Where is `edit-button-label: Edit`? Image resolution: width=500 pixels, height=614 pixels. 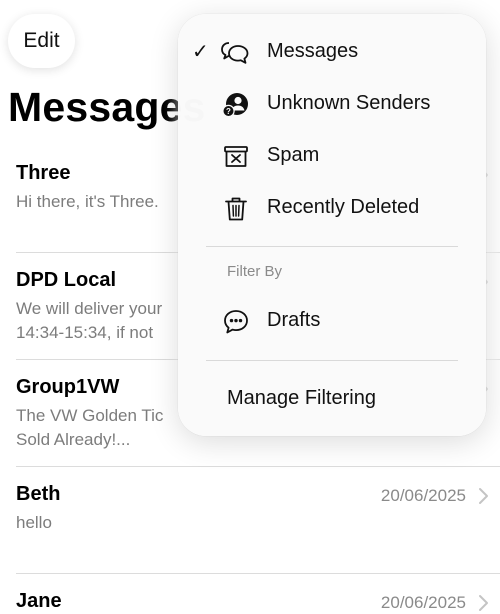
edit-button-label: Edit is located at coordinates (41, 40).